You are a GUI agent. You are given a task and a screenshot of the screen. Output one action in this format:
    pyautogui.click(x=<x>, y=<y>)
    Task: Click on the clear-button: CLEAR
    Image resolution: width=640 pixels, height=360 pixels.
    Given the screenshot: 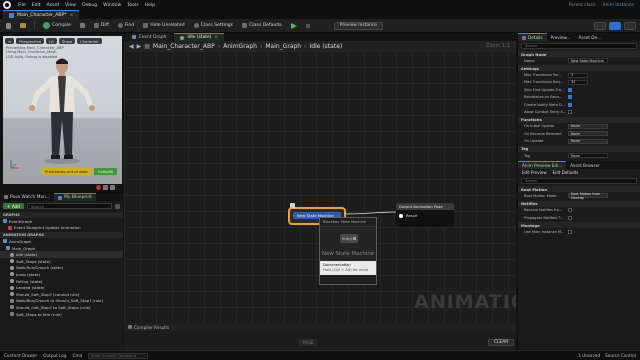 What is the action you would take?
    pyautogui.click(x=501, y=342)
    